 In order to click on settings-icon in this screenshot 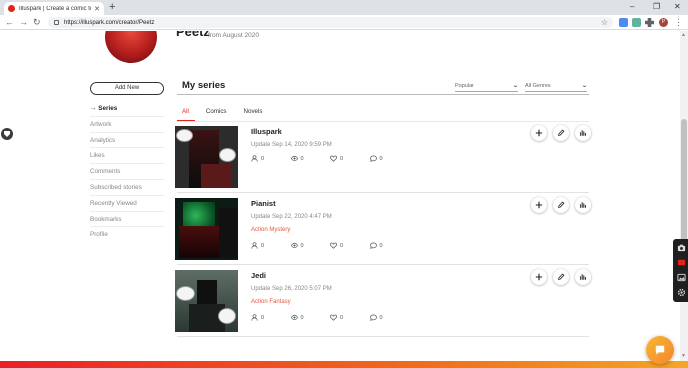, I will do `click(681, 292)`.